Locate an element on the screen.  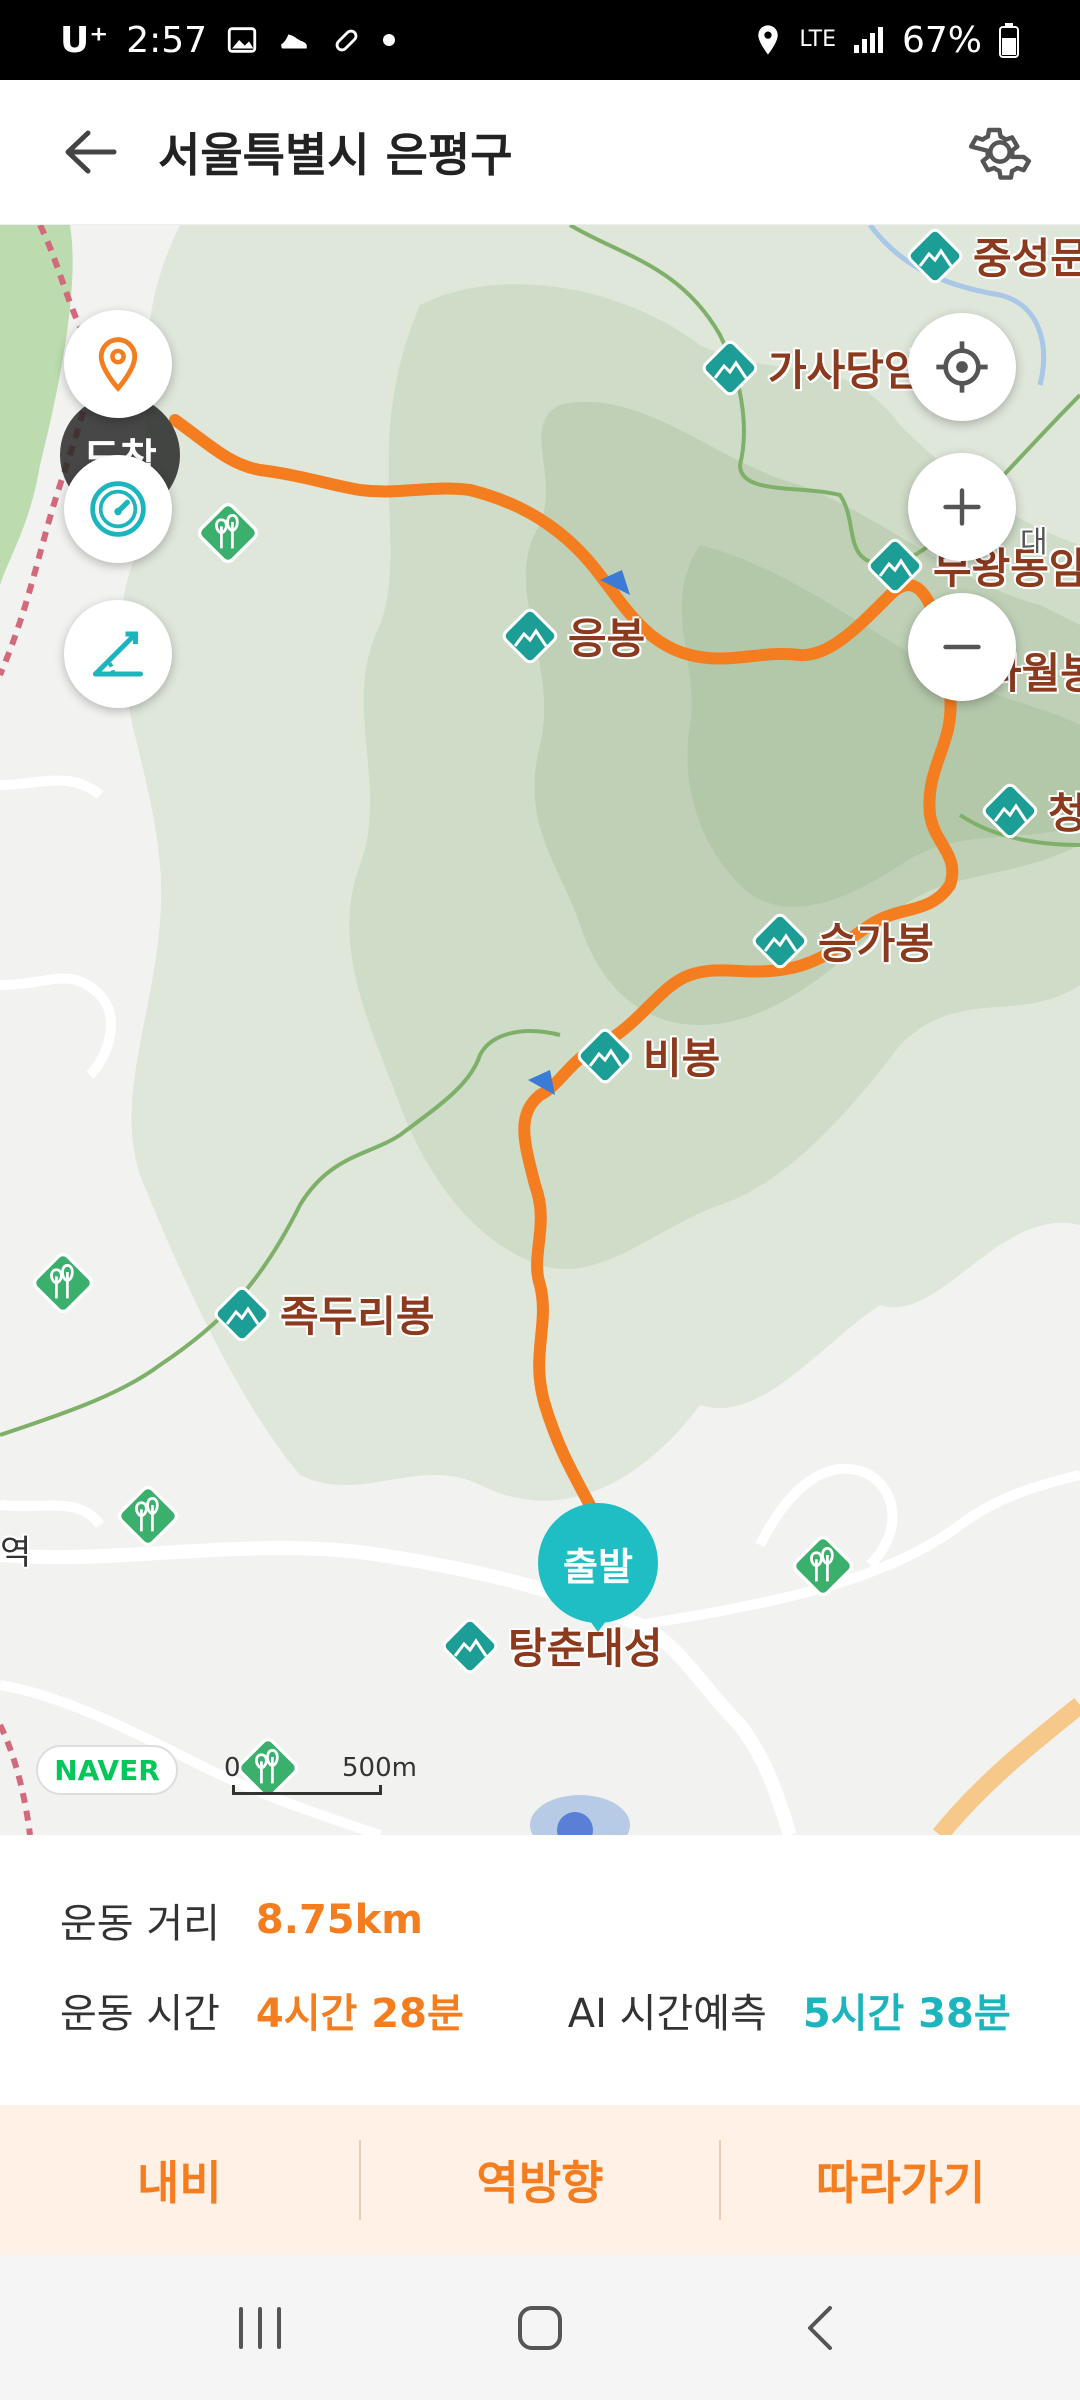
dot-icon is located at coordinates (389, 40).